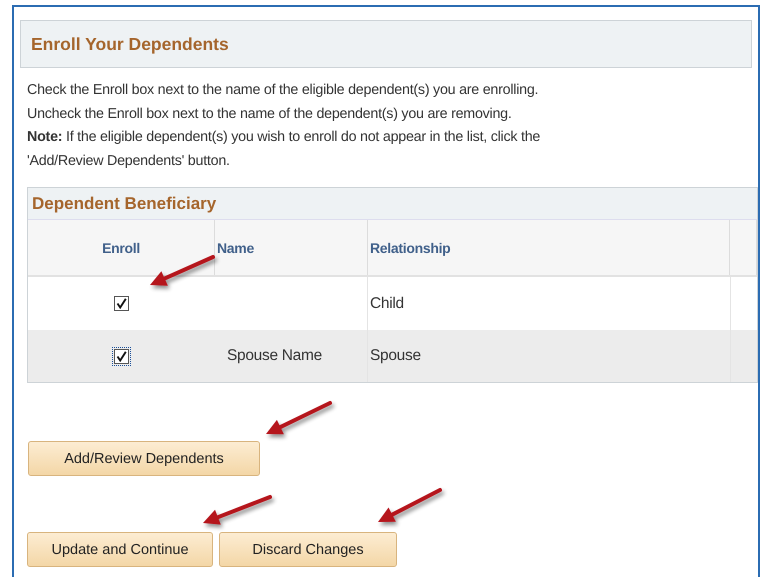  What do you see at coordinates (121, 303) in the screenshot?
I see `enroll-checkbox` at bounding box center [121, 303].